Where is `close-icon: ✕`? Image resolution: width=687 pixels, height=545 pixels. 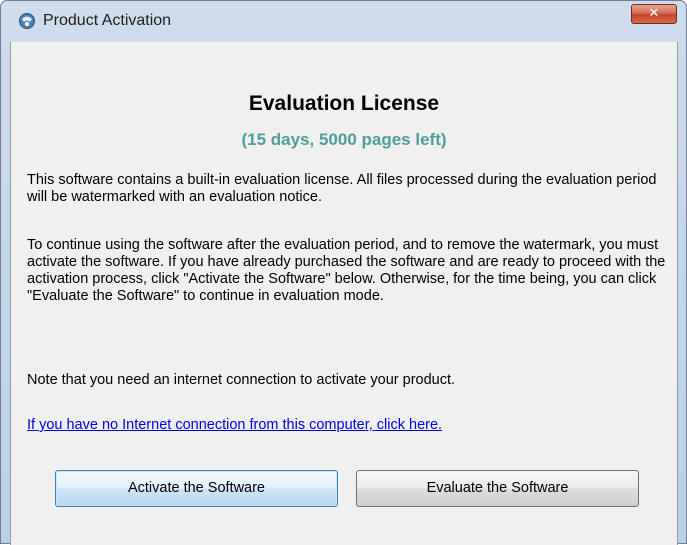
close-icon: ✕ is located at coordinates (654, 13).